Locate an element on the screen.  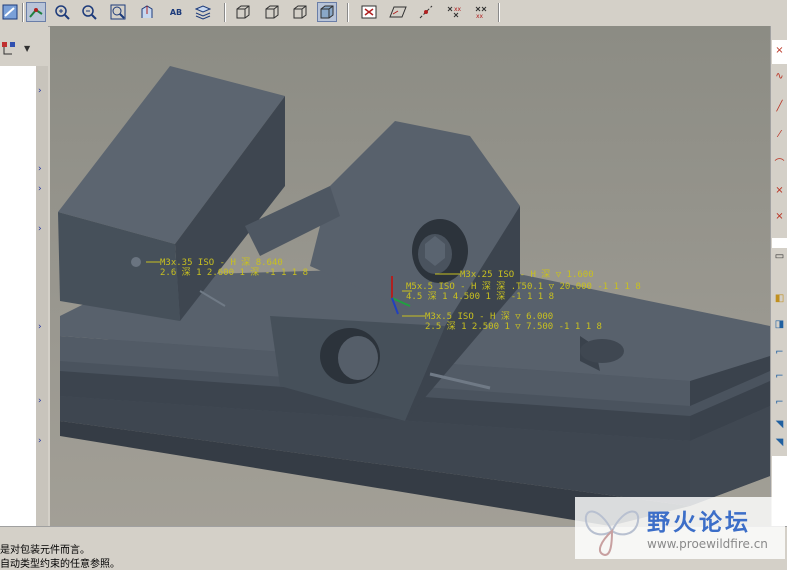
model-tree-icon is located at coordinates (9, 49).